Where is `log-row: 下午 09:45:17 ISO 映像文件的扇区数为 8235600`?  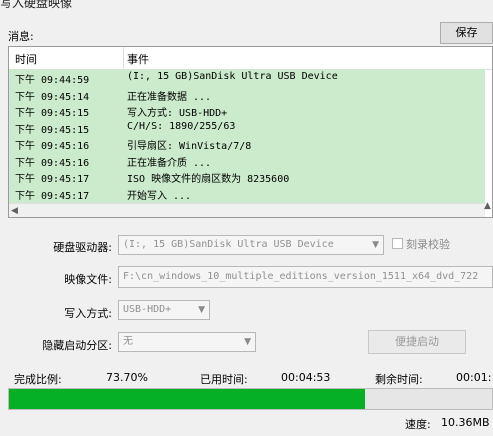
log-row: 下午 09:45:17 ISO 映像文件的扇区数为 8235600 is located at coordinates (247, 176).